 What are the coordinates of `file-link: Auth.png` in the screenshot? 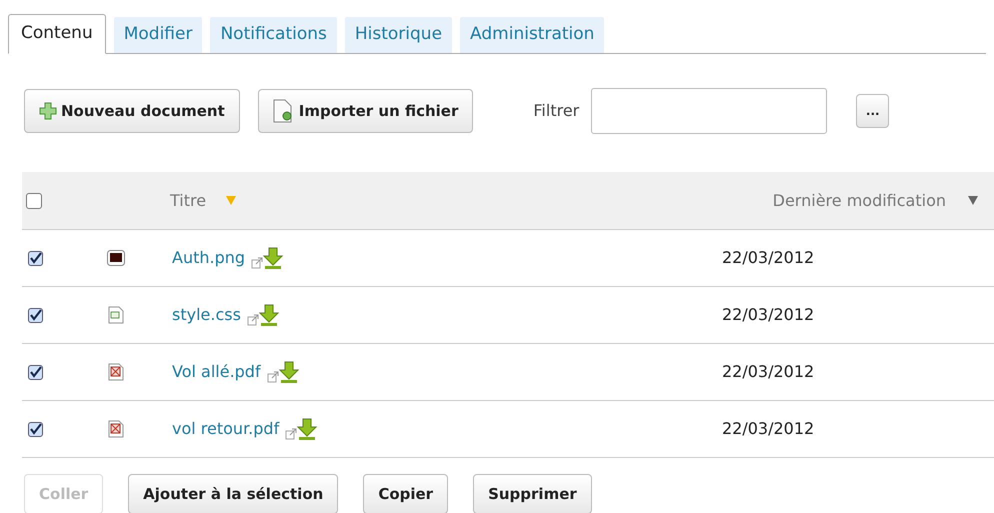 It's located at (209, 258).